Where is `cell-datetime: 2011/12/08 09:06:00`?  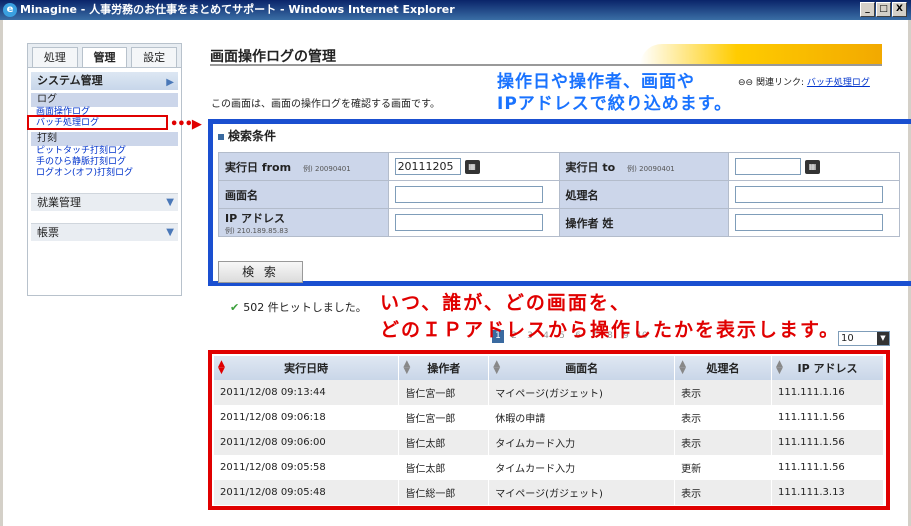 cell-datetime: 2011/12/08 09:06:00 is located at coordinates (307, 442).